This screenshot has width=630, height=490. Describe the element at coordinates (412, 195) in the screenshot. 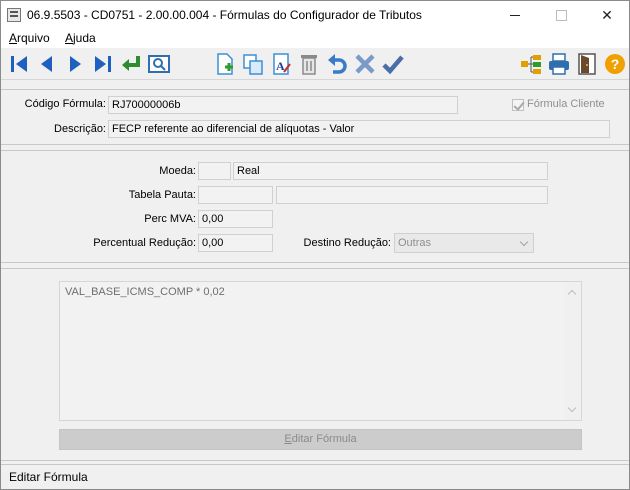

I see `tabela-pauta-description-field` at that location.